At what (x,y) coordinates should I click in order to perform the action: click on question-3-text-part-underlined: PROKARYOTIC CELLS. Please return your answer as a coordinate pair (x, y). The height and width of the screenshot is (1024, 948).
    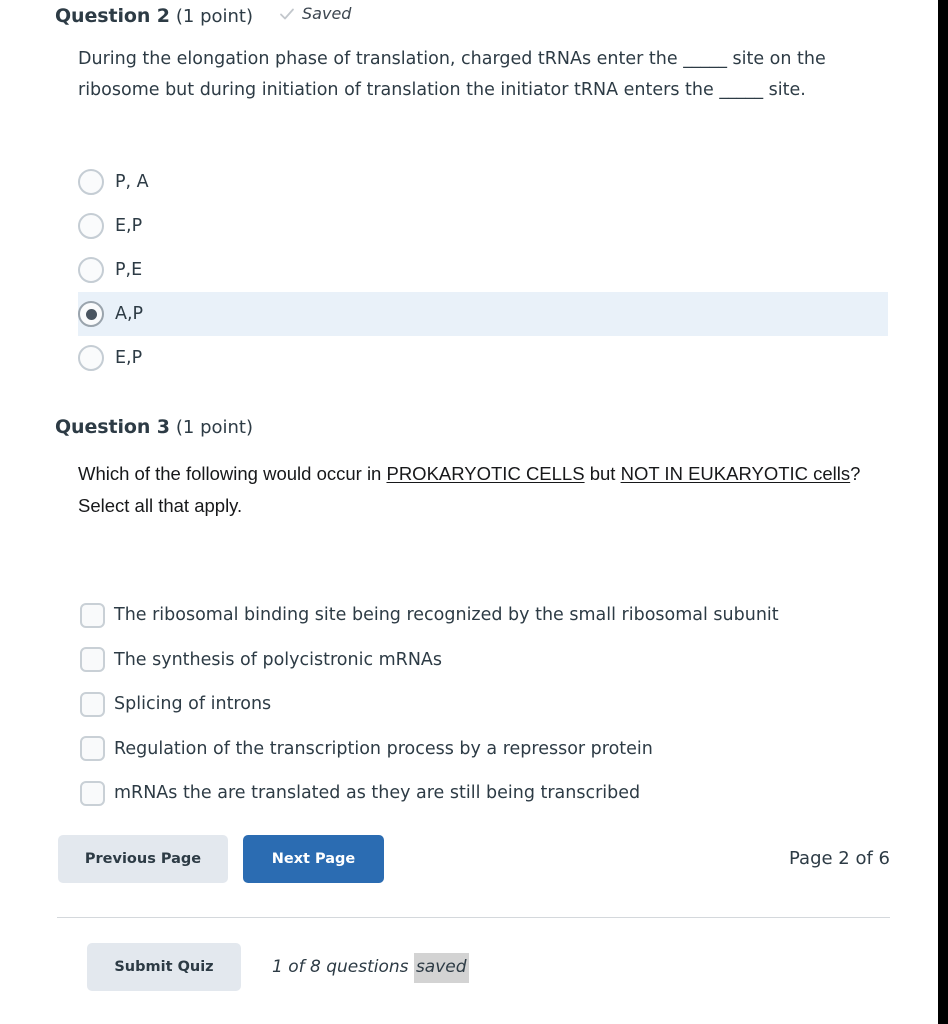
    Looking at the image, I should click on (485, 473).